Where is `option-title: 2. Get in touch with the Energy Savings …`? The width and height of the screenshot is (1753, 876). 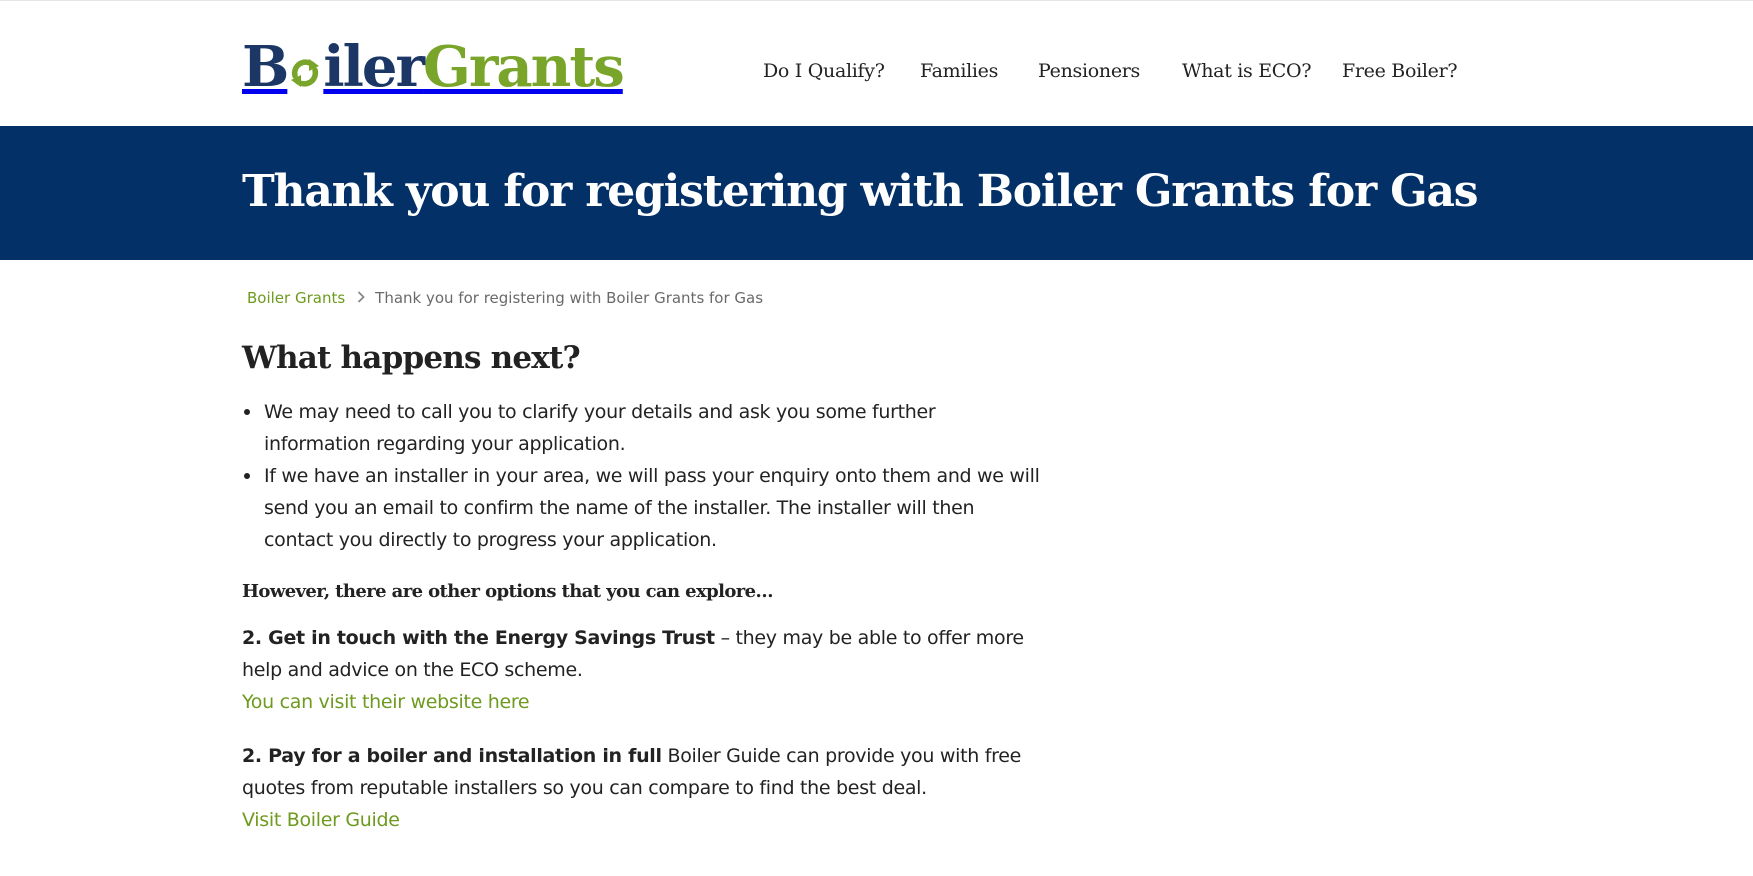
option-title: 2. Get in touch with the Energy Savings … is located at coordinates (478, 638).